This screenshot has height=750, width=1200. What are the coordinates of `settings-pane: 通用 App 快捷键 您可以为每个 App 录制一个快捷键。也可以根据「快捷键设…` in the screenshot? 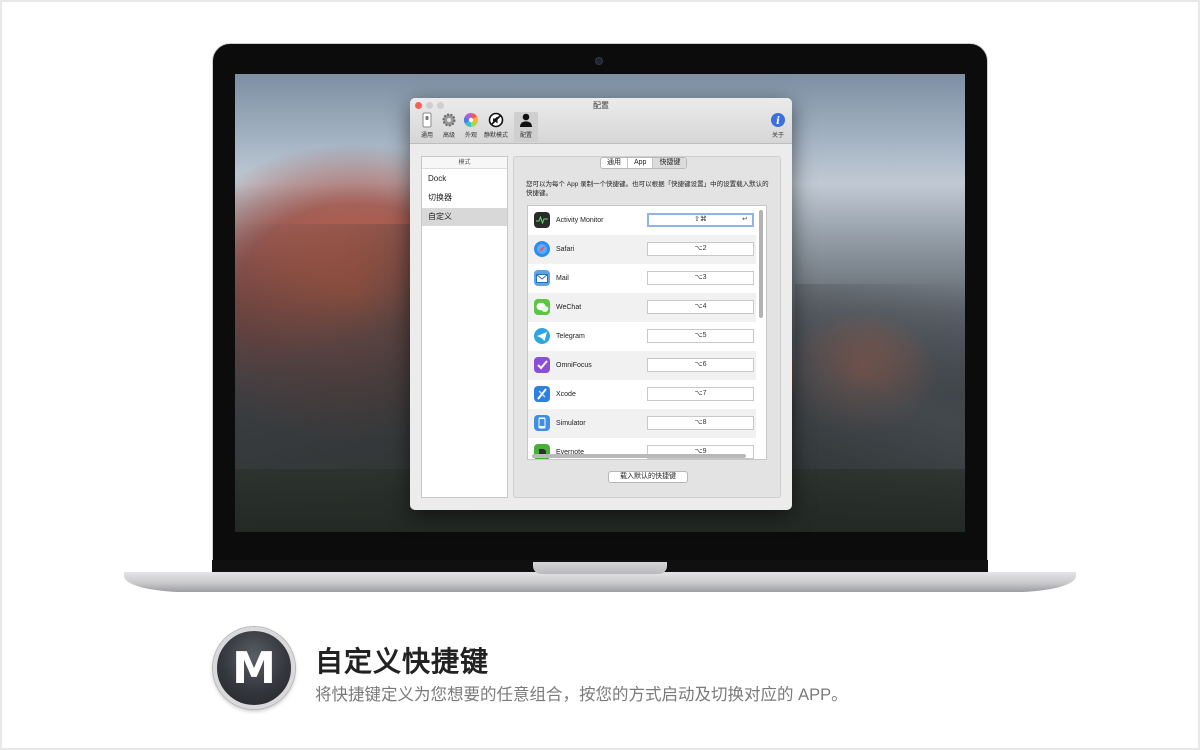 It's located at (647, 327).